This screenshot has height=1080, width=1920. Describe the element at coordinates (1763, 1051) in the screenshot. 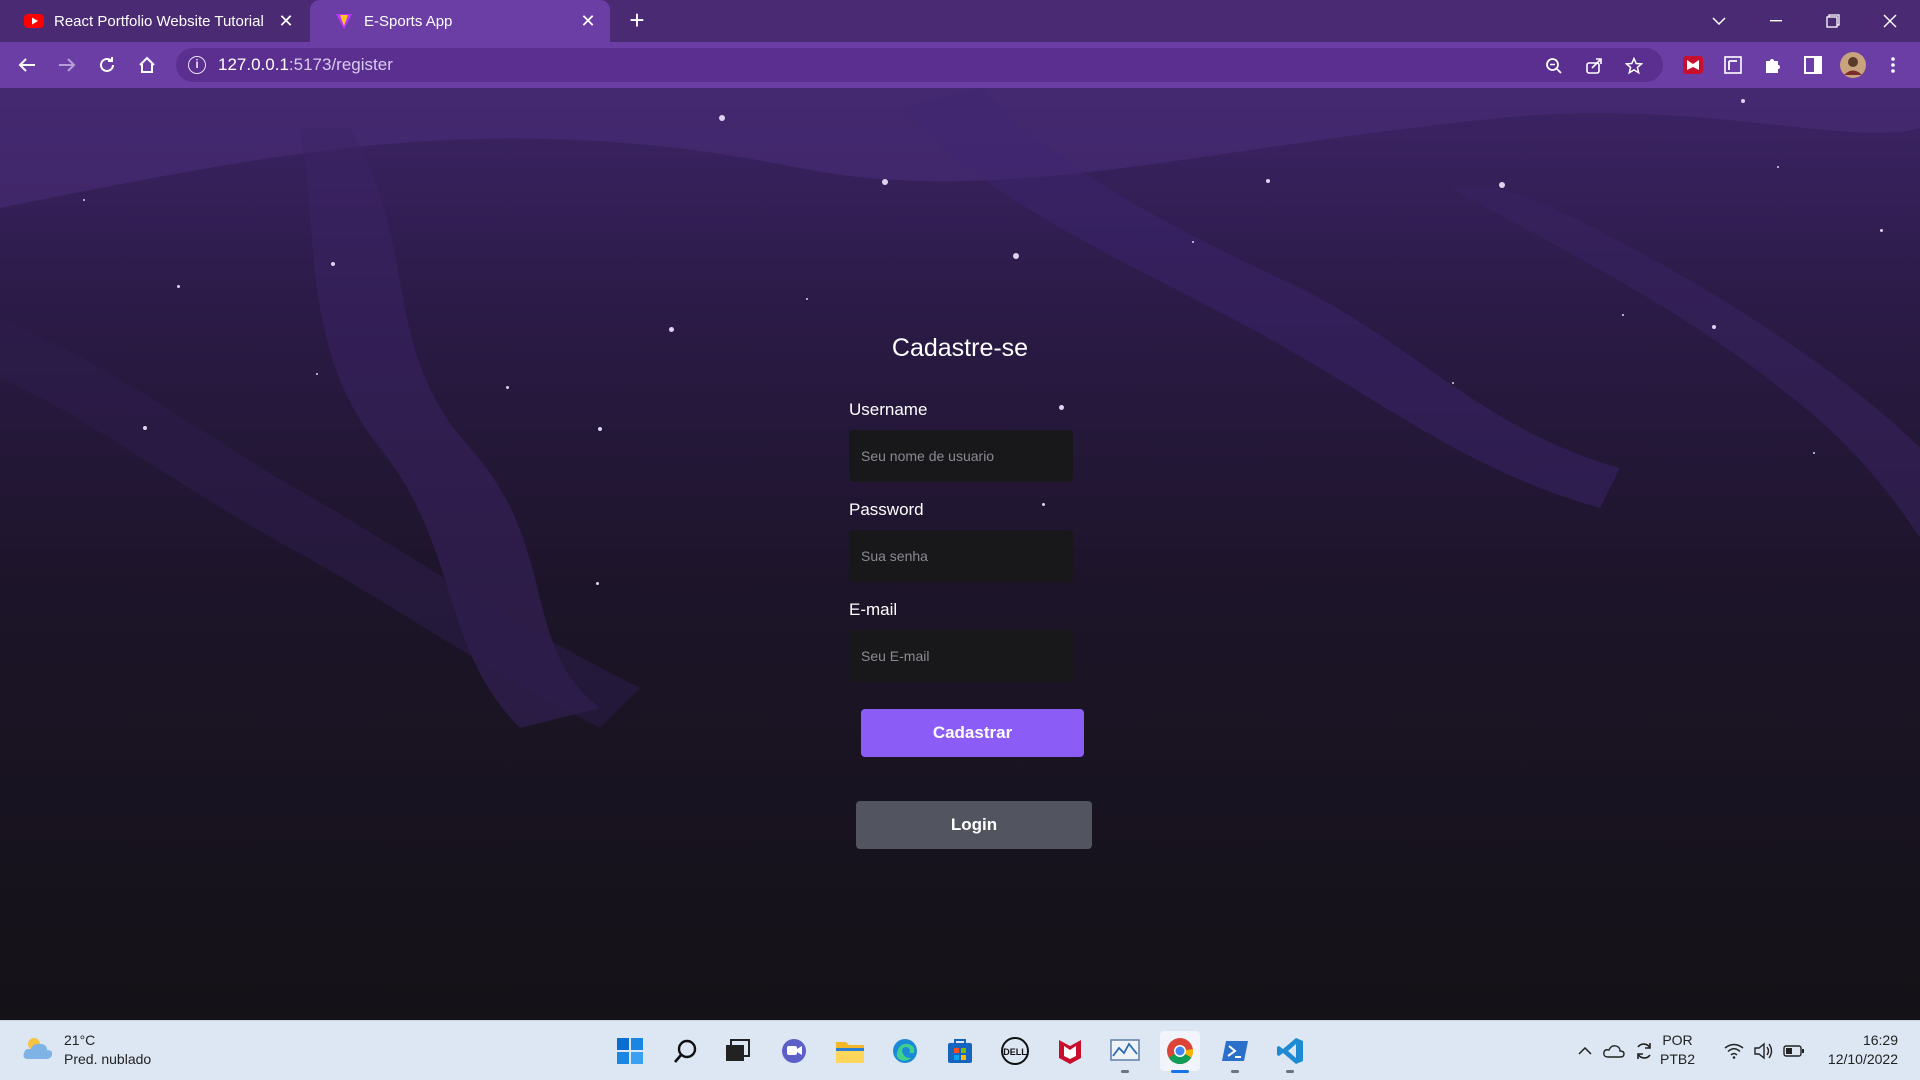

I see `volume-icon` at that location.